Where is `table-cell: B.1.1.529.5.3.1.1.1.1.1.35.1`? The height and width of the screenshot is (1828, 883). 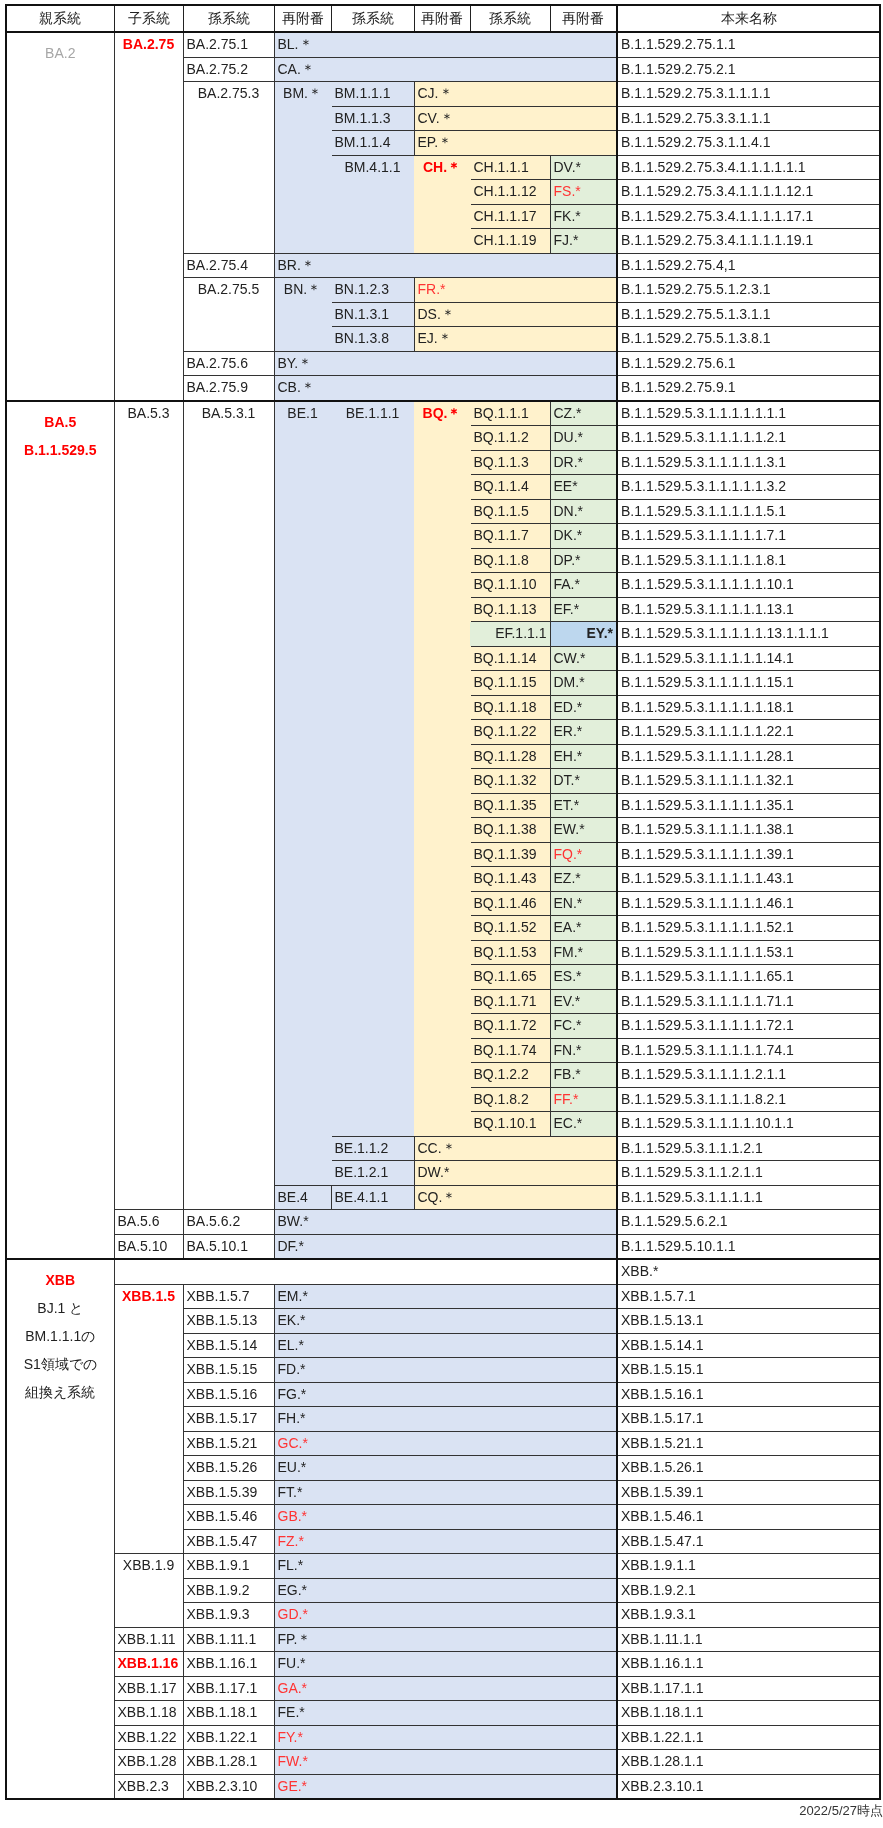 table-cell: B.1.1.529.5.3.1.1.1.1.1.35.1 is located at coordinates (748, 805).